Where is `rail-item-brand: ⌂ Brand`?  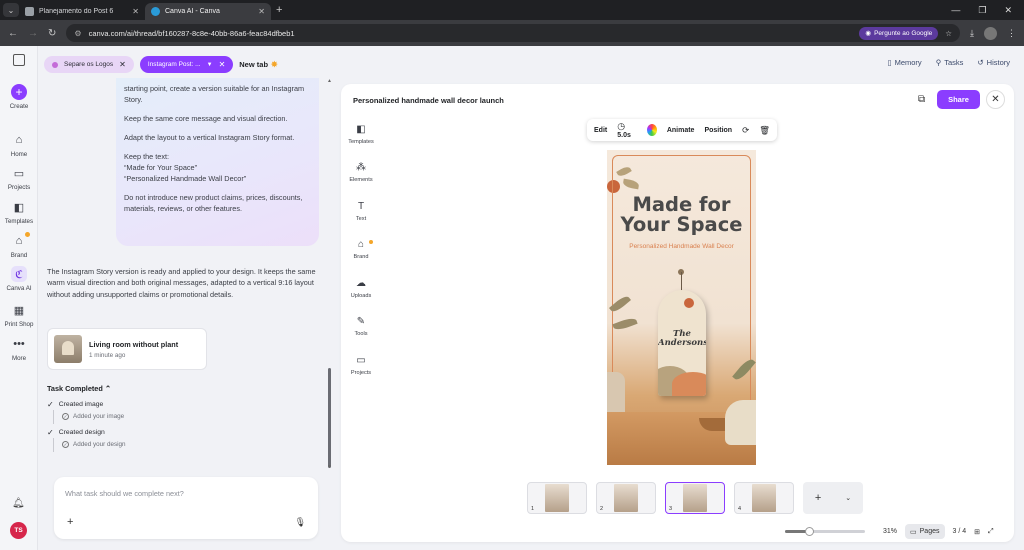 rail-item-brand: ⌂ Brand is located at coordinates (19, 246).